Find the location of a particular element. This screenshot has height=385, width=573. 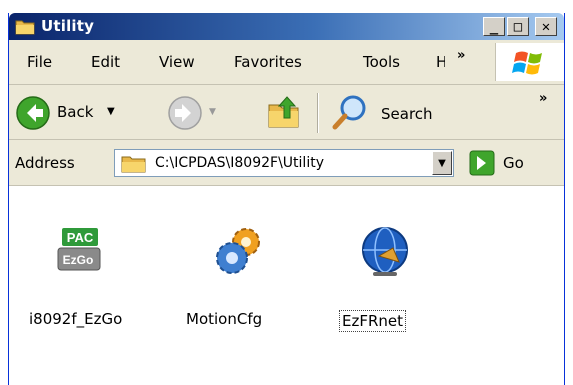

go-button: Go is located at coordinates (509, 163).